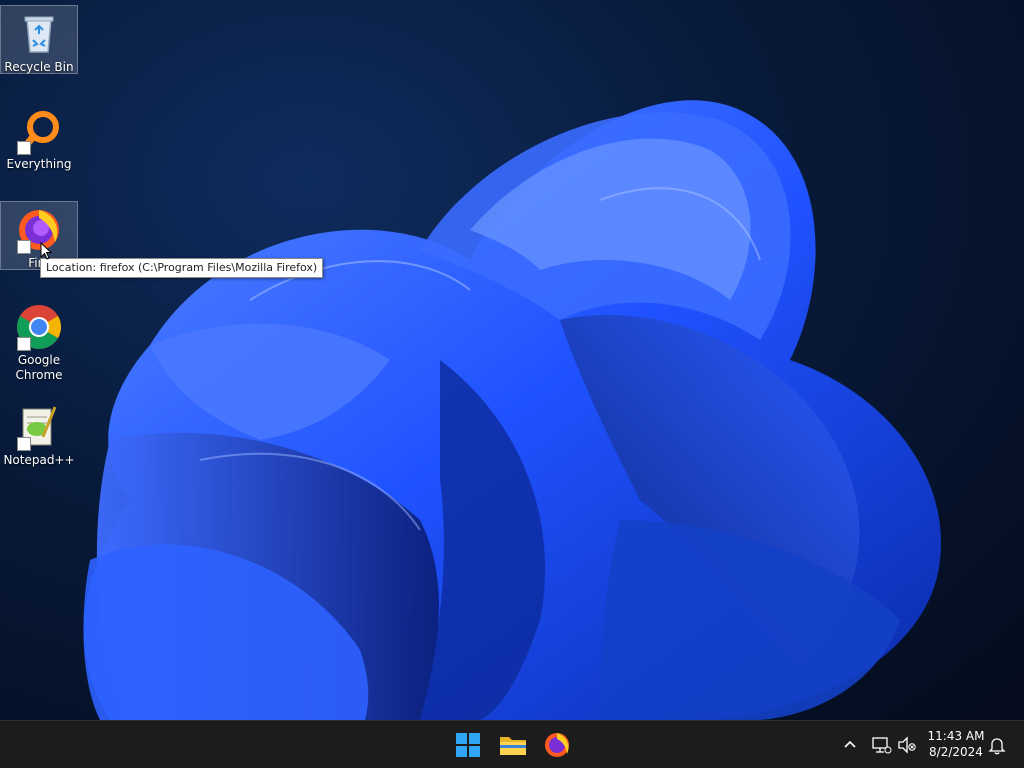 This screenshot has height=768, width=1024. I want to click on firefox-taskbar-button, so click(557, 745).